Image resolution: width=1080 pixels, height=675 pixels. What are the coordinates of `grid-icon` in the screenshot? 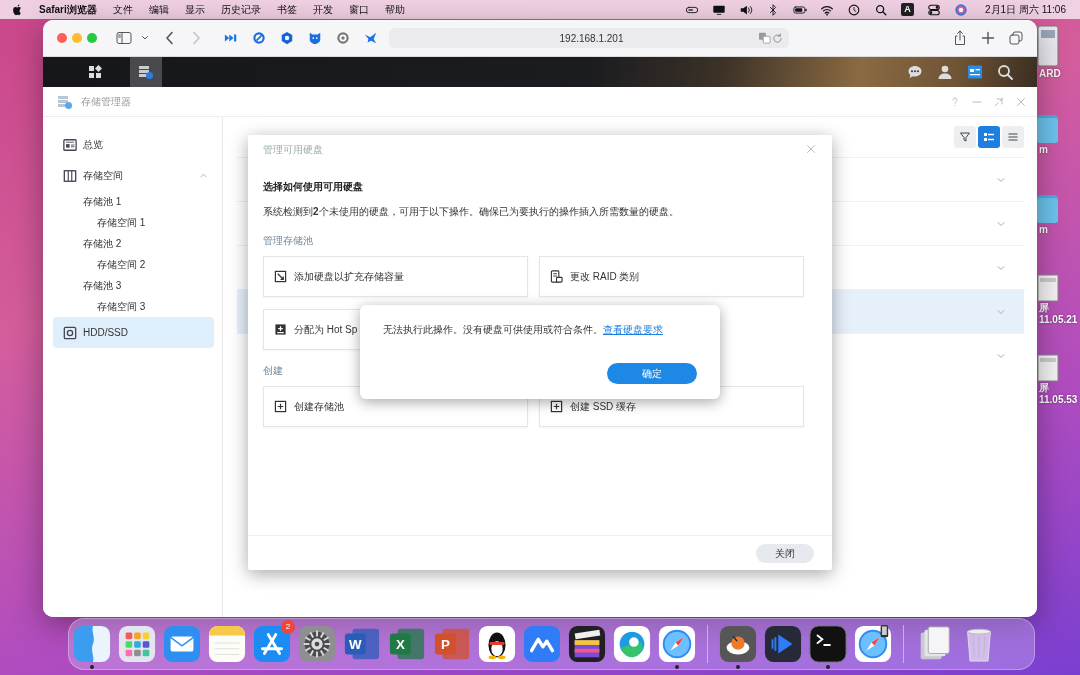 It's located at (95, 72).